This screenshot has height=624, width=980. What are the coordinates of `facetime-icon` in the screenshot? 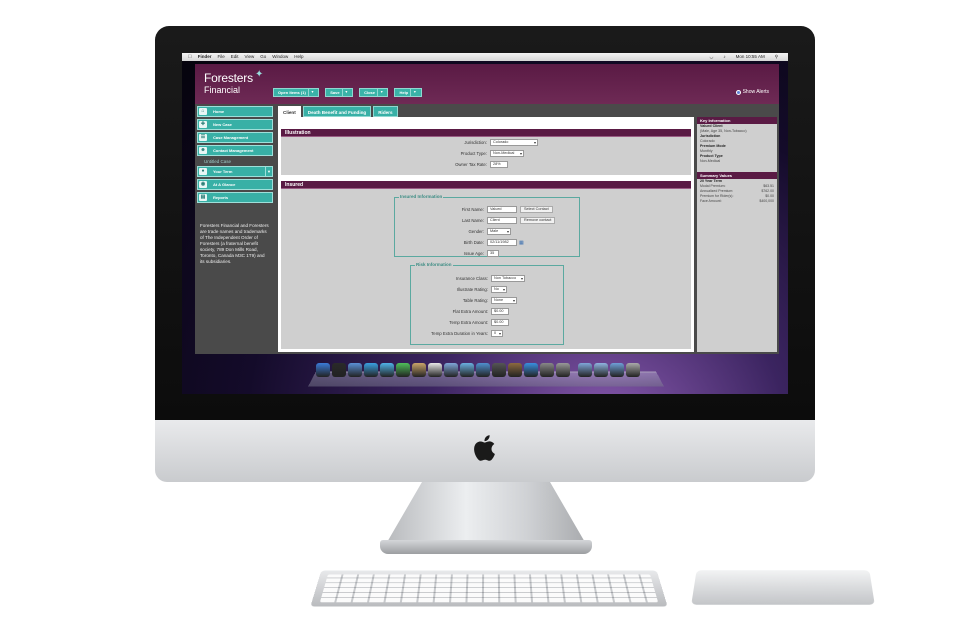 It's located at (403, 370).